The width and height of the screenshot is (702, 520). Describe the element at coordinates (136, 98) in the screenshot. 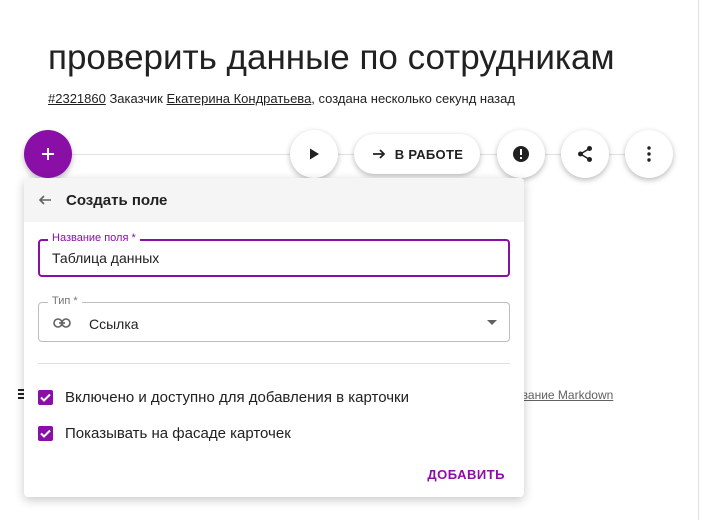

I see `customer-label: Заказчик` at that location.